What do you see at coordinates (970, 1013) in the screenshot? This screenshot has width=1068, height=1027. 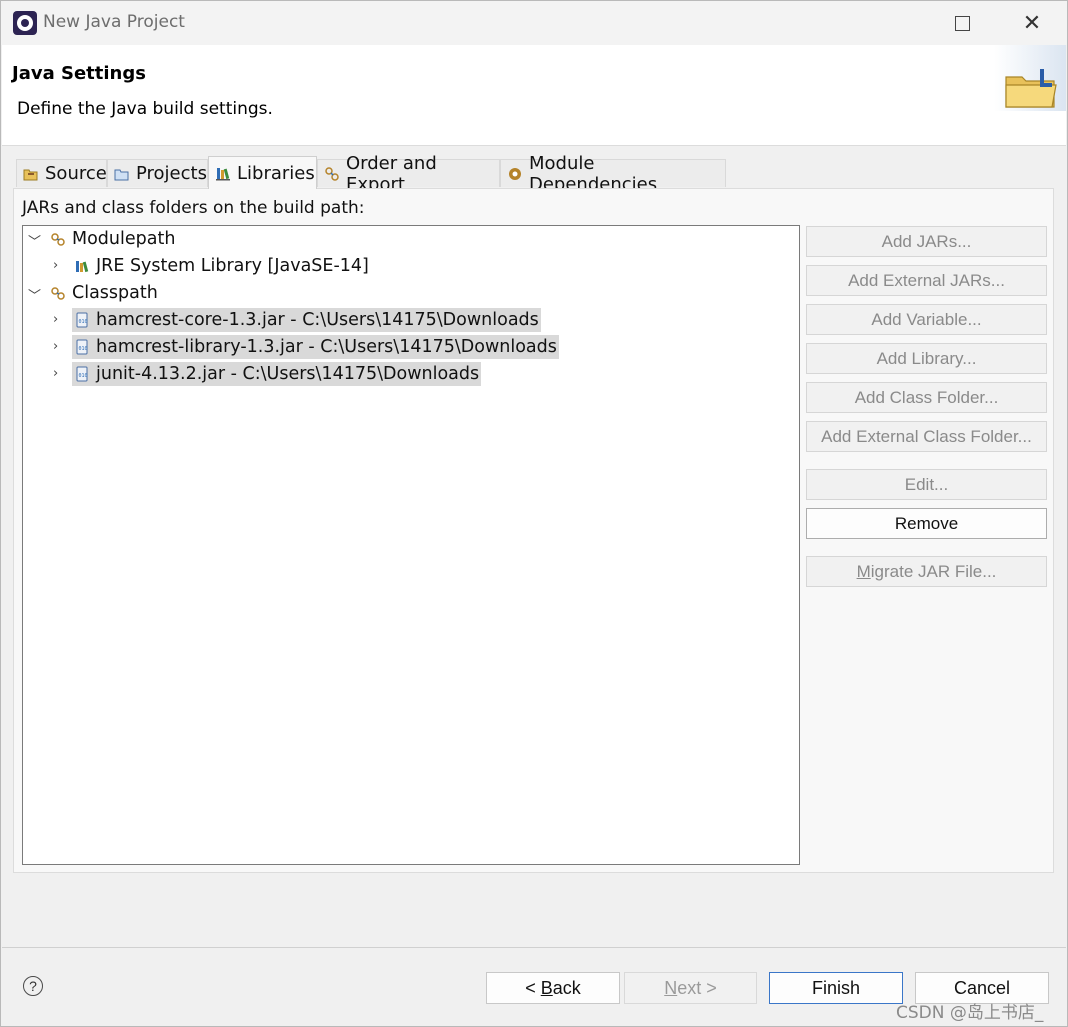 I see `watermark: CSDN @岛上书店_` at bounding box center [970, 1013].